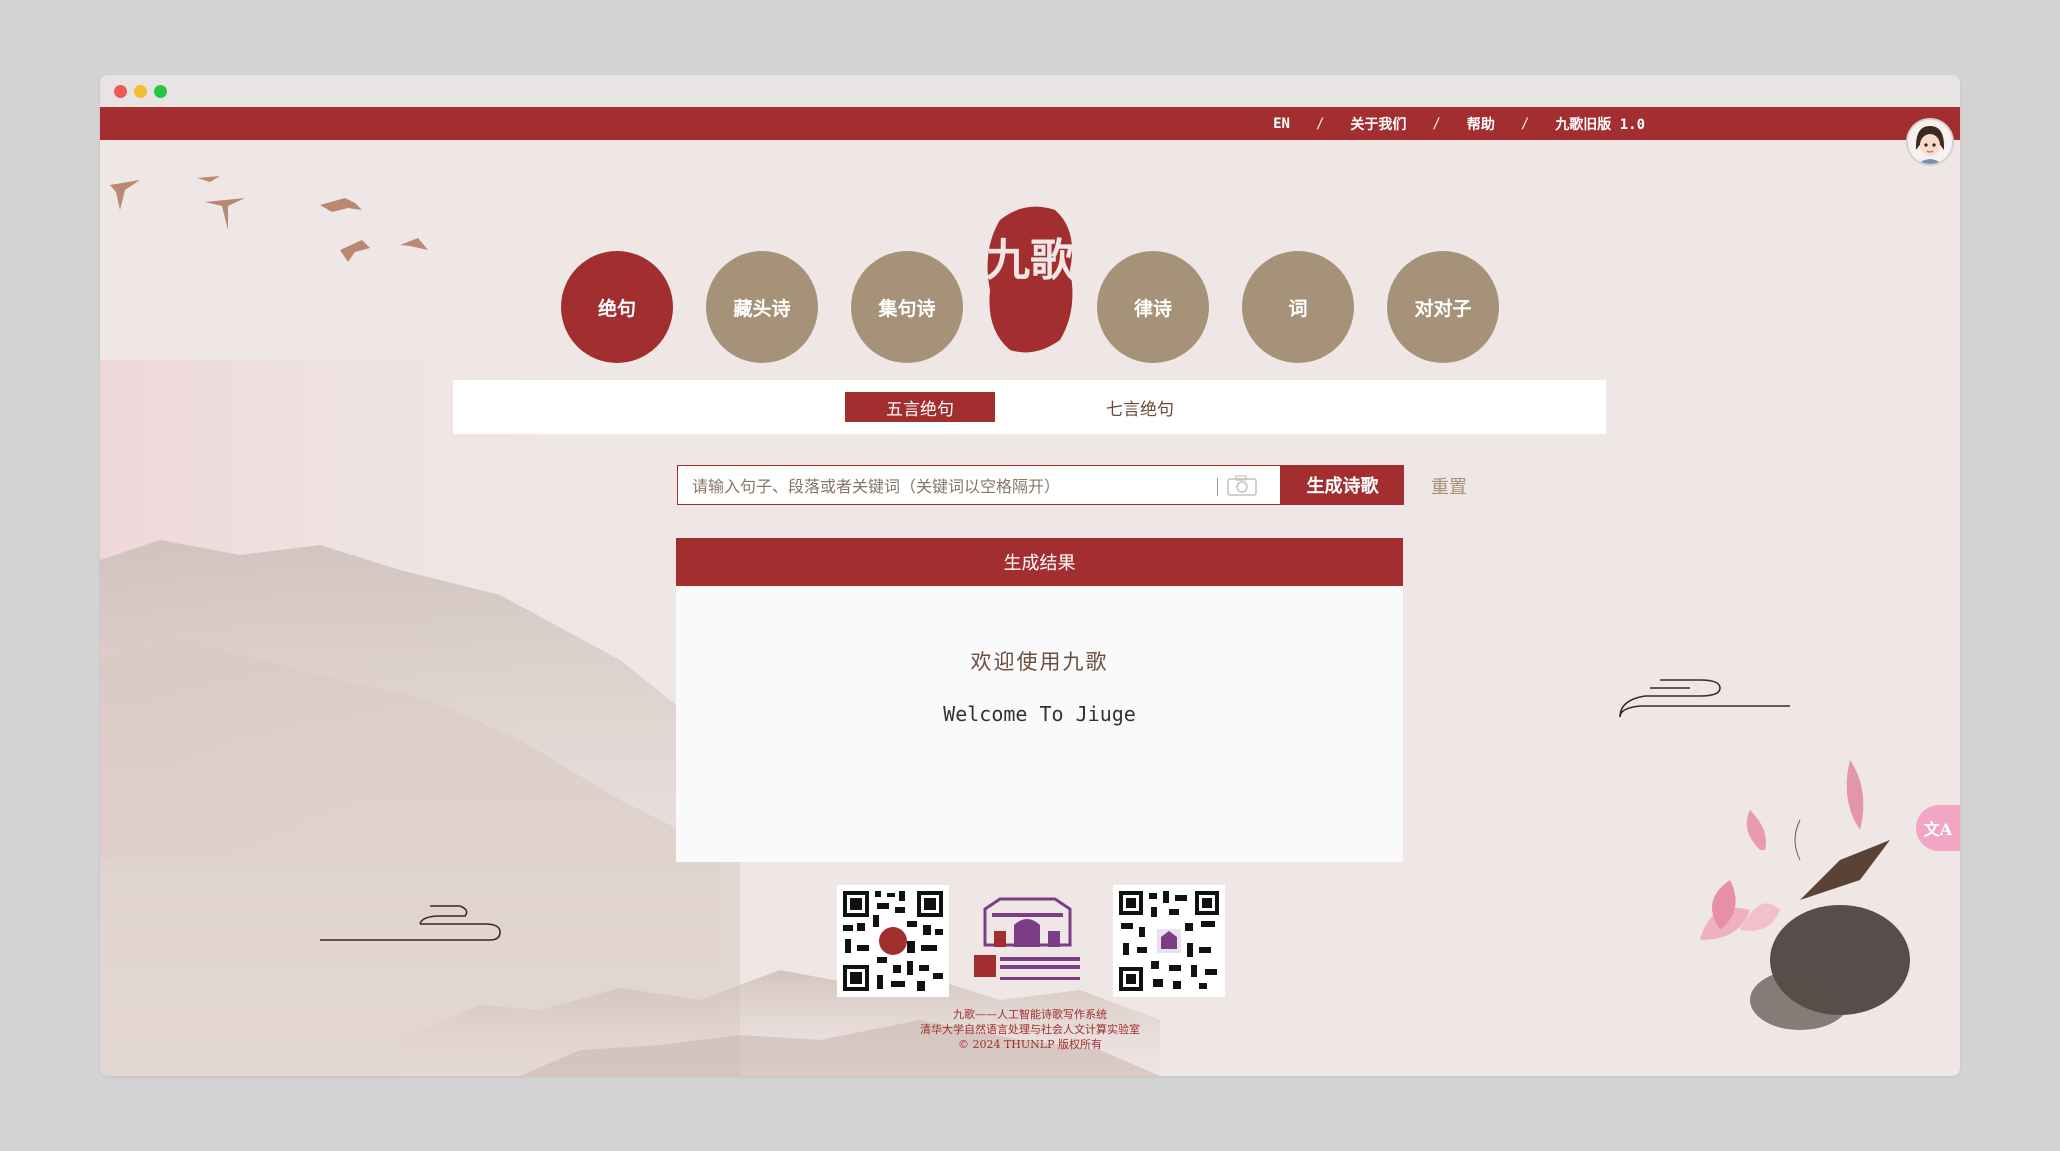  What do you see at coordinates (1217, 487) in the screenshot?
I see `input-divider` at bounding box center [1217, 487].